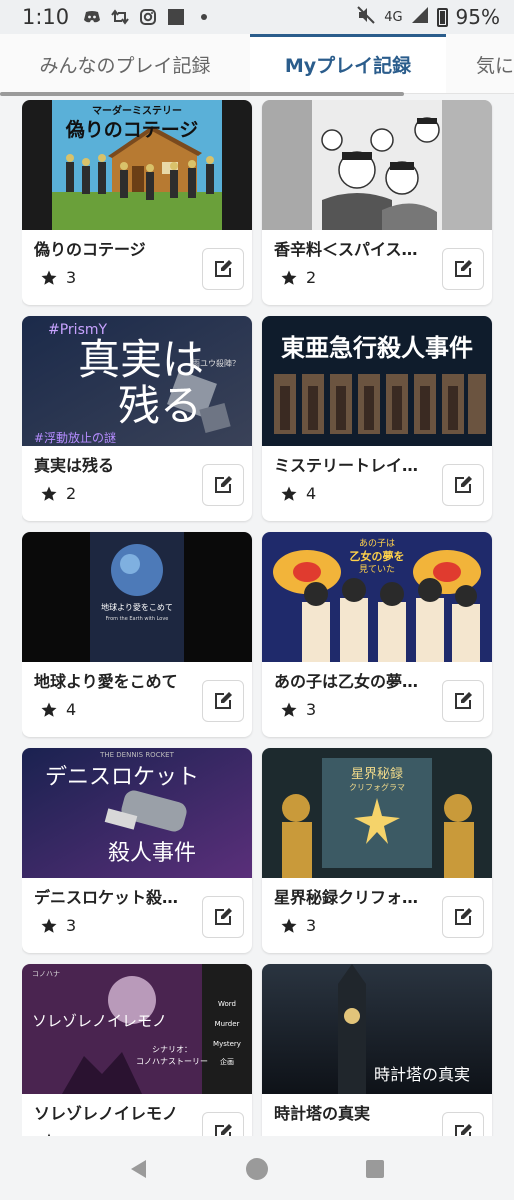 The height and width of the screenshot is (1200, 514). What do you see at coordinates (480, 63) in the screenshot?
I see `tab-favorites: 気に` at bounding box center [480, 63].